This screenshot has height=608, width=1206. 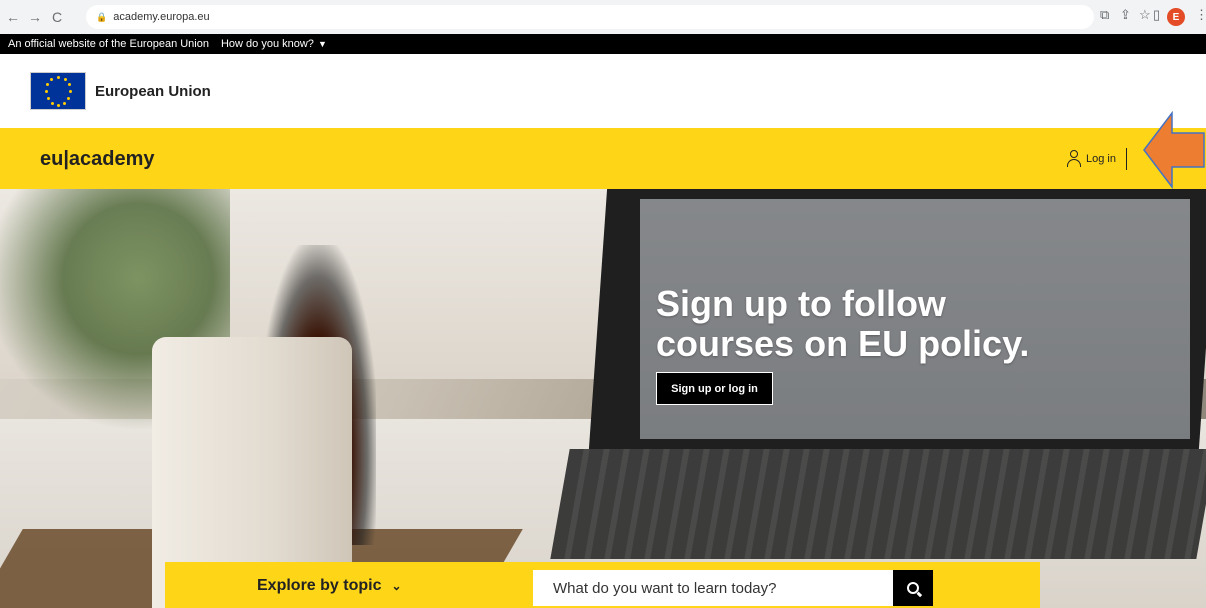 I want to click on search-icon, so click(x=913, y=588).